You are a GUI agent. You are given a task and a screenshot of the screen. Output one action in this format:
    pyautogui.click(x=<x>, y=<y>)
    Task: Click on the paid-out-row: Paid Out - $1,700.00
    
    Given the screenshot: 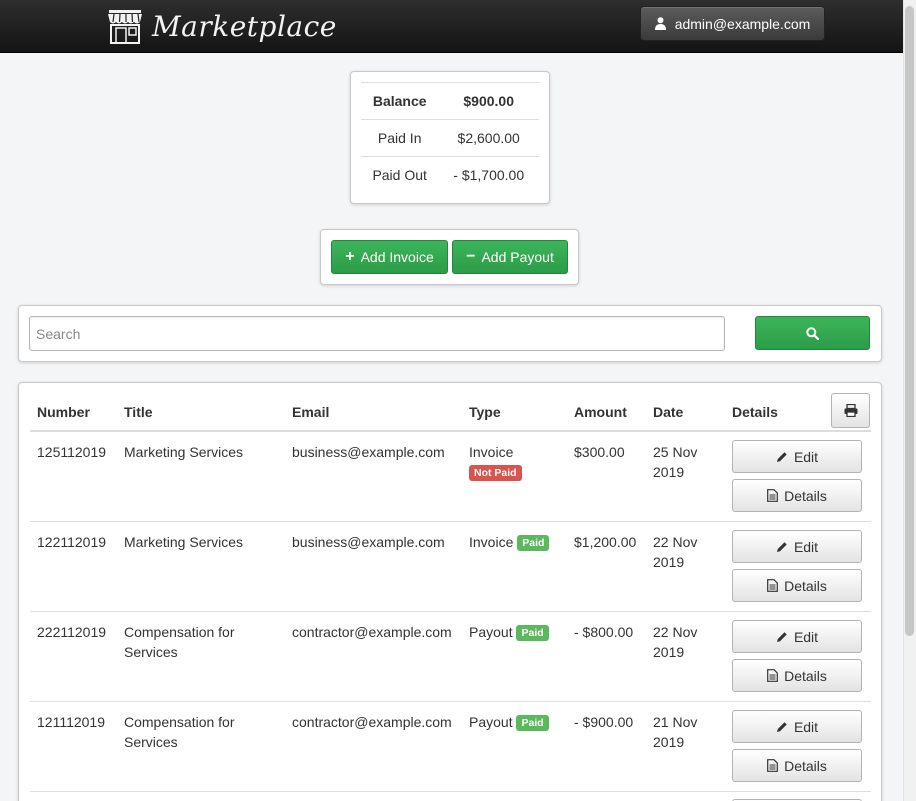 What is the action you would take?
    pyautogui.click(x=450, y=175)
    